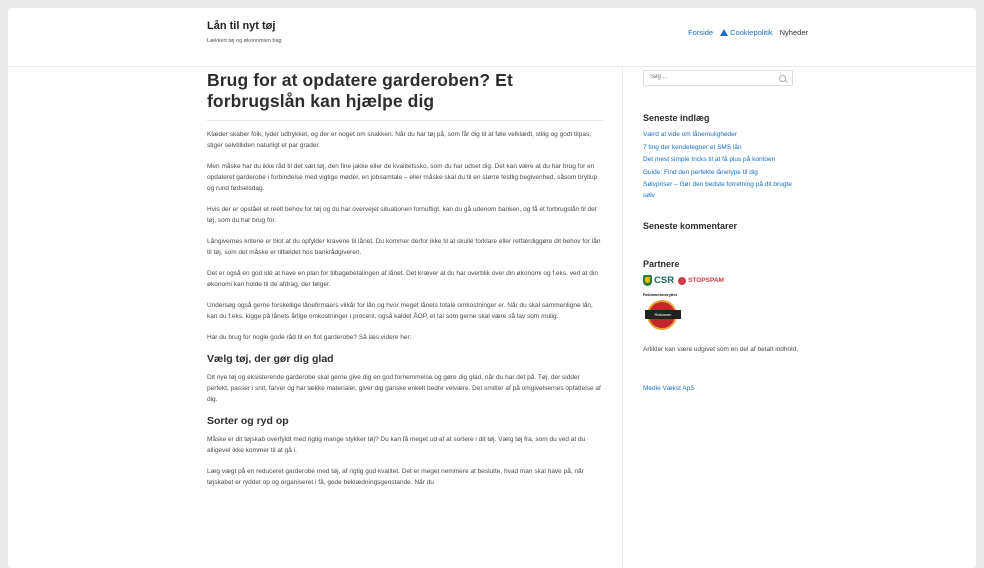 This screenshot has width=984, height=568. What do you see at coordinates (270, 359) in the screenshot?
I see `section-heading: Vælg tøj, der gør dig glad` at bounding box center [270, 359].